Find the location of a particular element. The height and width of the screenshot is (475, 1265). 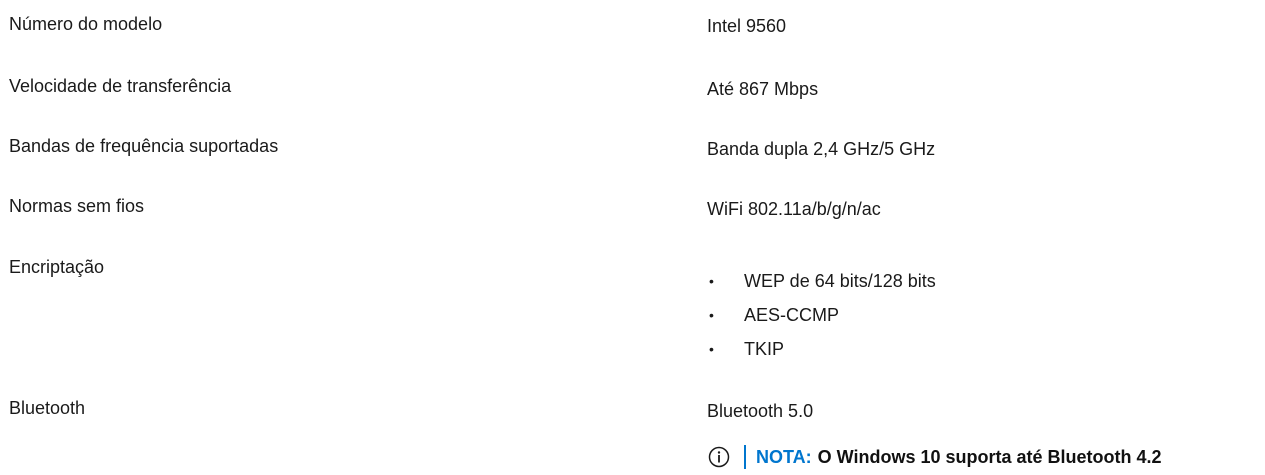

list-item: • WEP de 64 bits/128 bits is located at coordinates (821, 287).